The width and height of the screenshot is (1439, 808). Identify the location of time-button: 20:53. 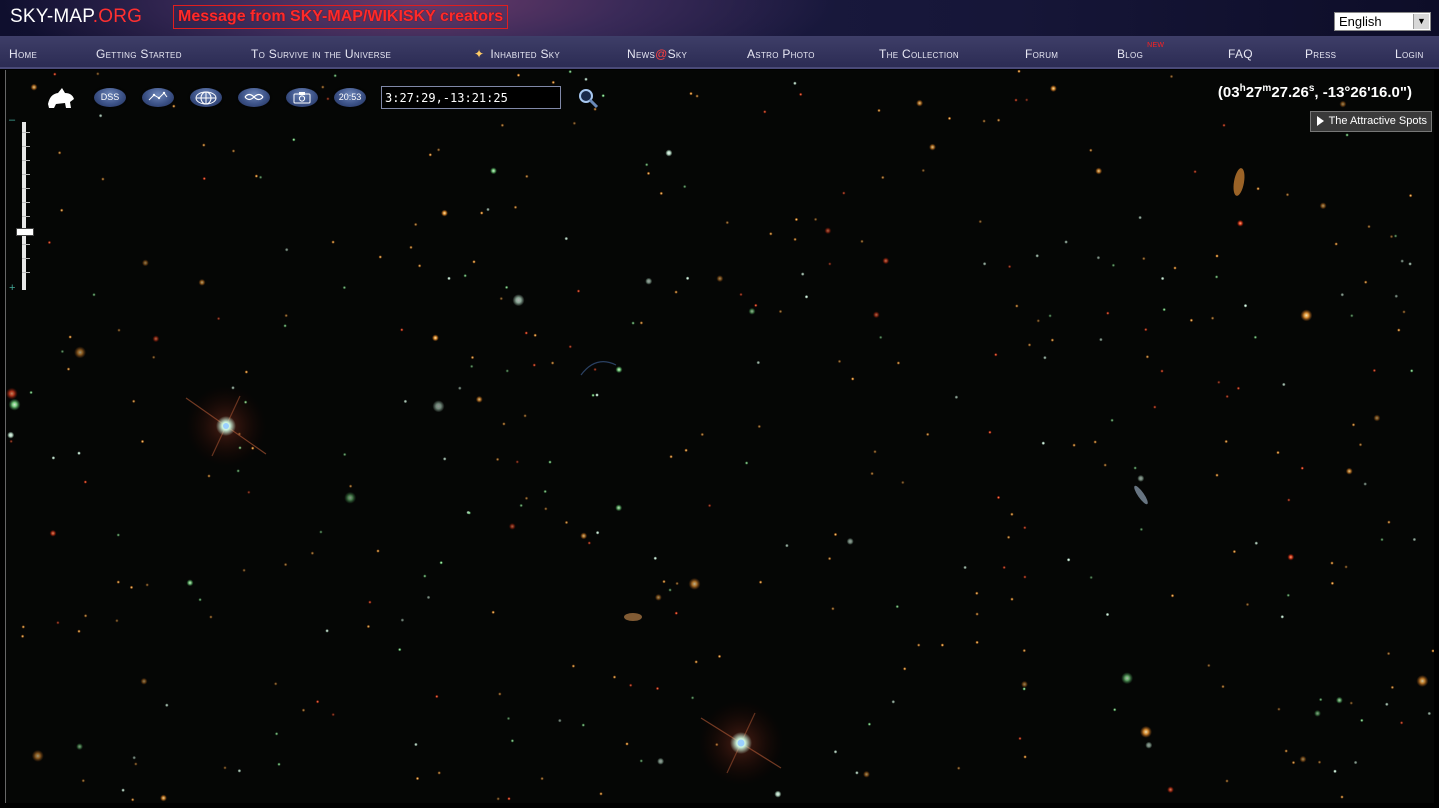
(350, 97).